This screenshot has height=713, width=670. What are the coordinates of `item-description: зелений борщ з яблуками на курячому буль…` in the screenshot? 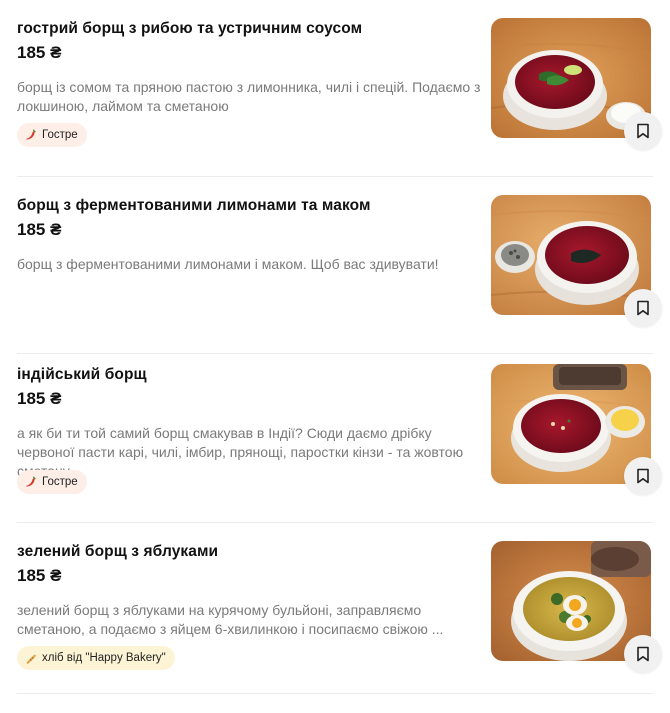 It's located at (230, 619).